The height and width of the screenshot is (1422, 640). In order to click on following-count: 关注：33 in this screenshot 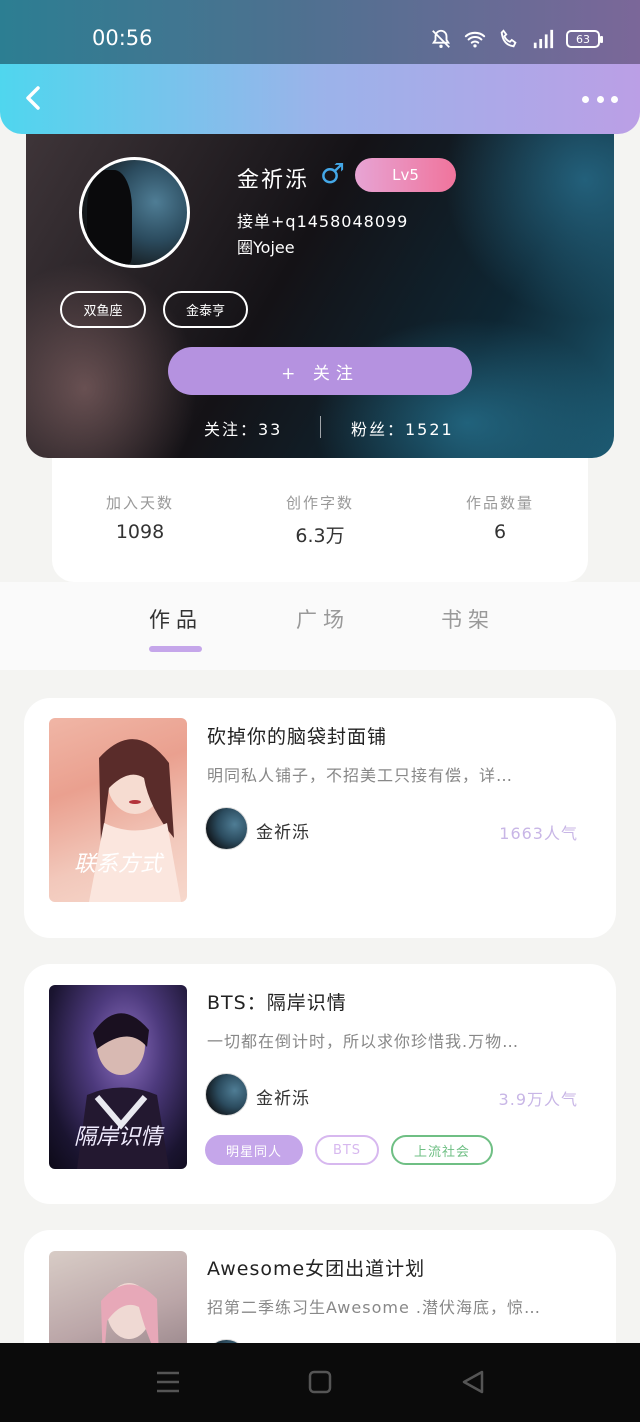, I will do `click(243, 428)`.